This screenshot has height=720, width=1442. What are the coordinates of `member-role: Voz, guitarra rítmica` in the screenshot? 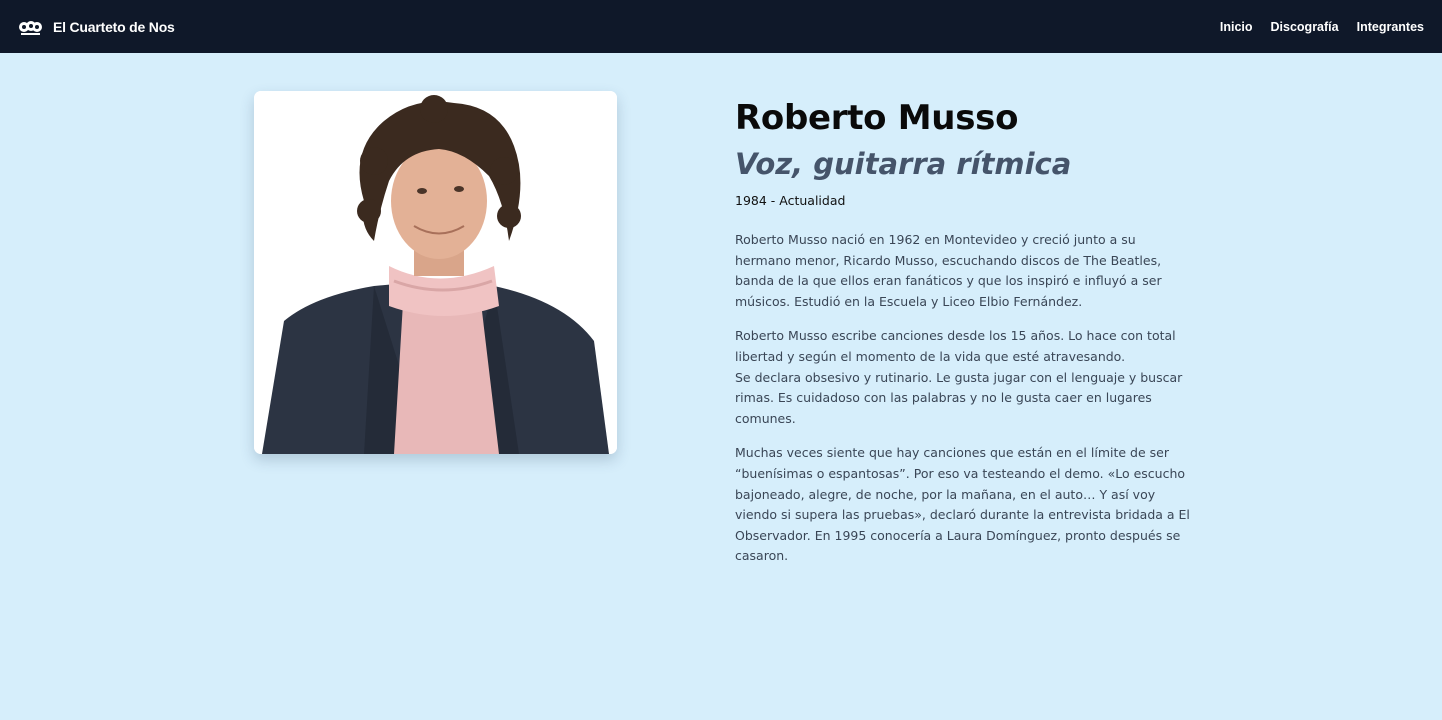 It's located at (903, 164).